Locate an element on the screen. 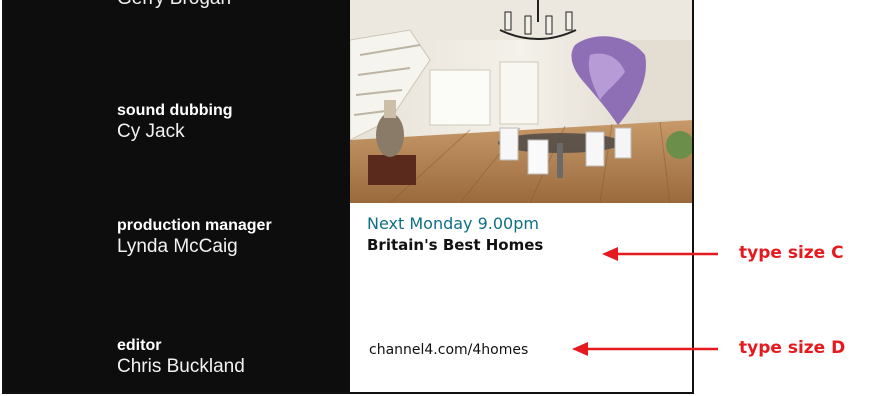 This screenshot has width=869, height=396. arrow-c is located at coordinates (660, 254).